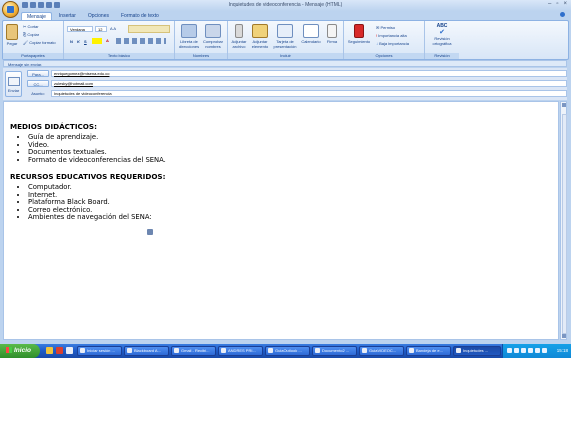 Image resolution: width=571 pixels, height=448 pixels. I want to click on cc-field: zulesky@hotmail.com, so click(309, 83).